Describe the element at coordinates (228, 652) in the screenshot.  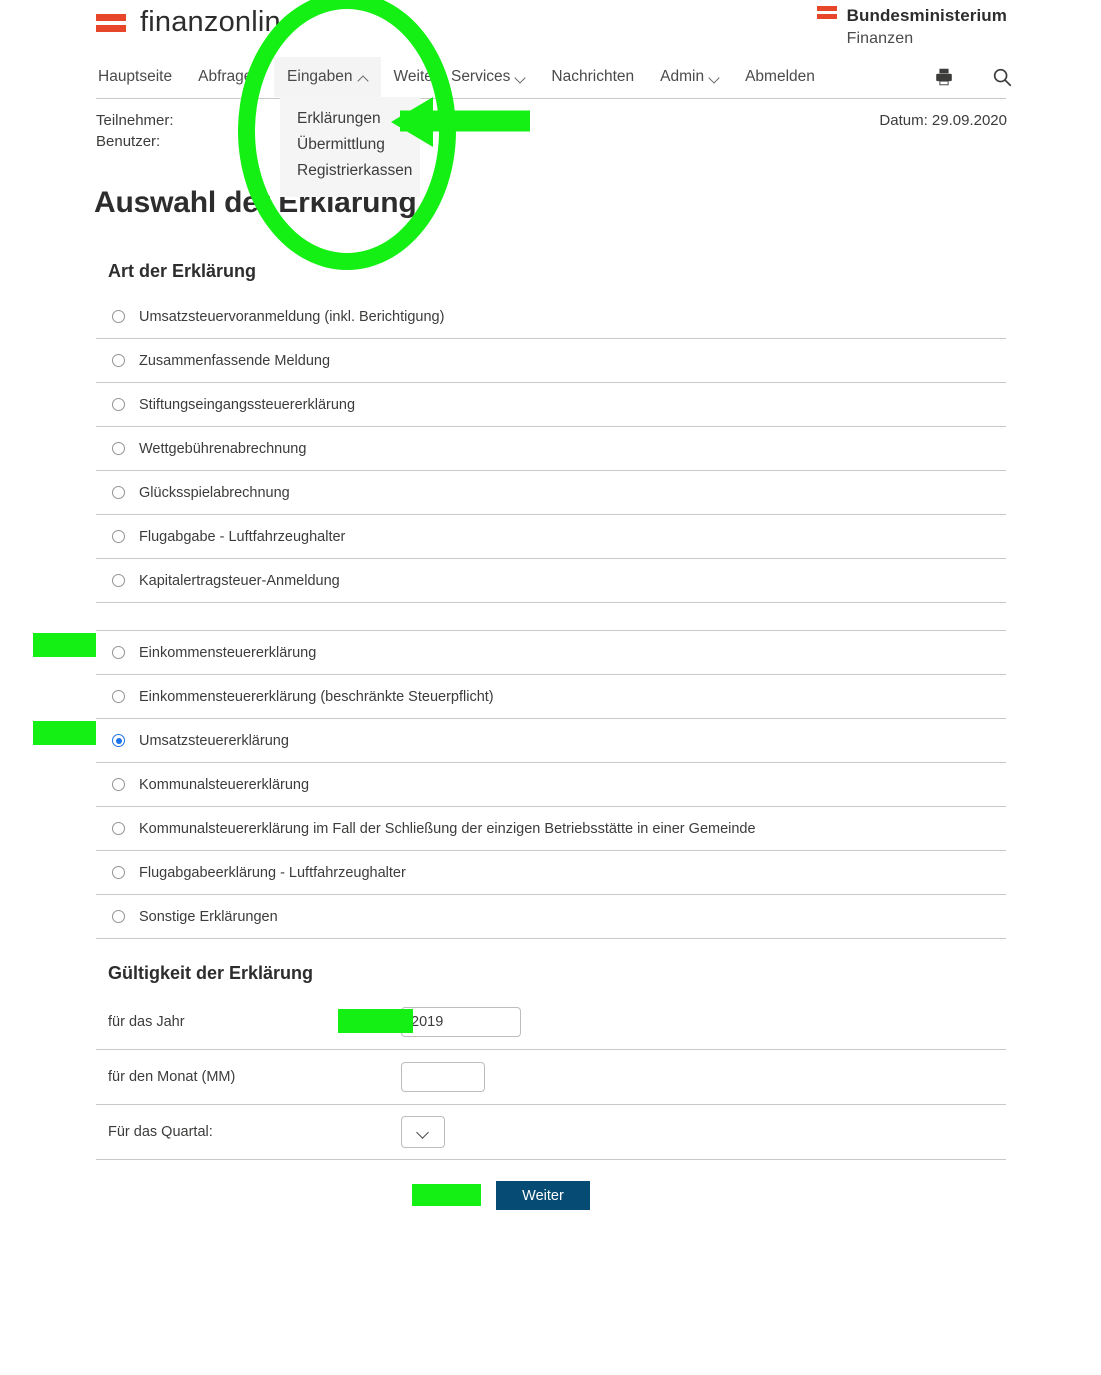
I see `erklaerung-option-label: Einkommensteuererklärung` at that location.